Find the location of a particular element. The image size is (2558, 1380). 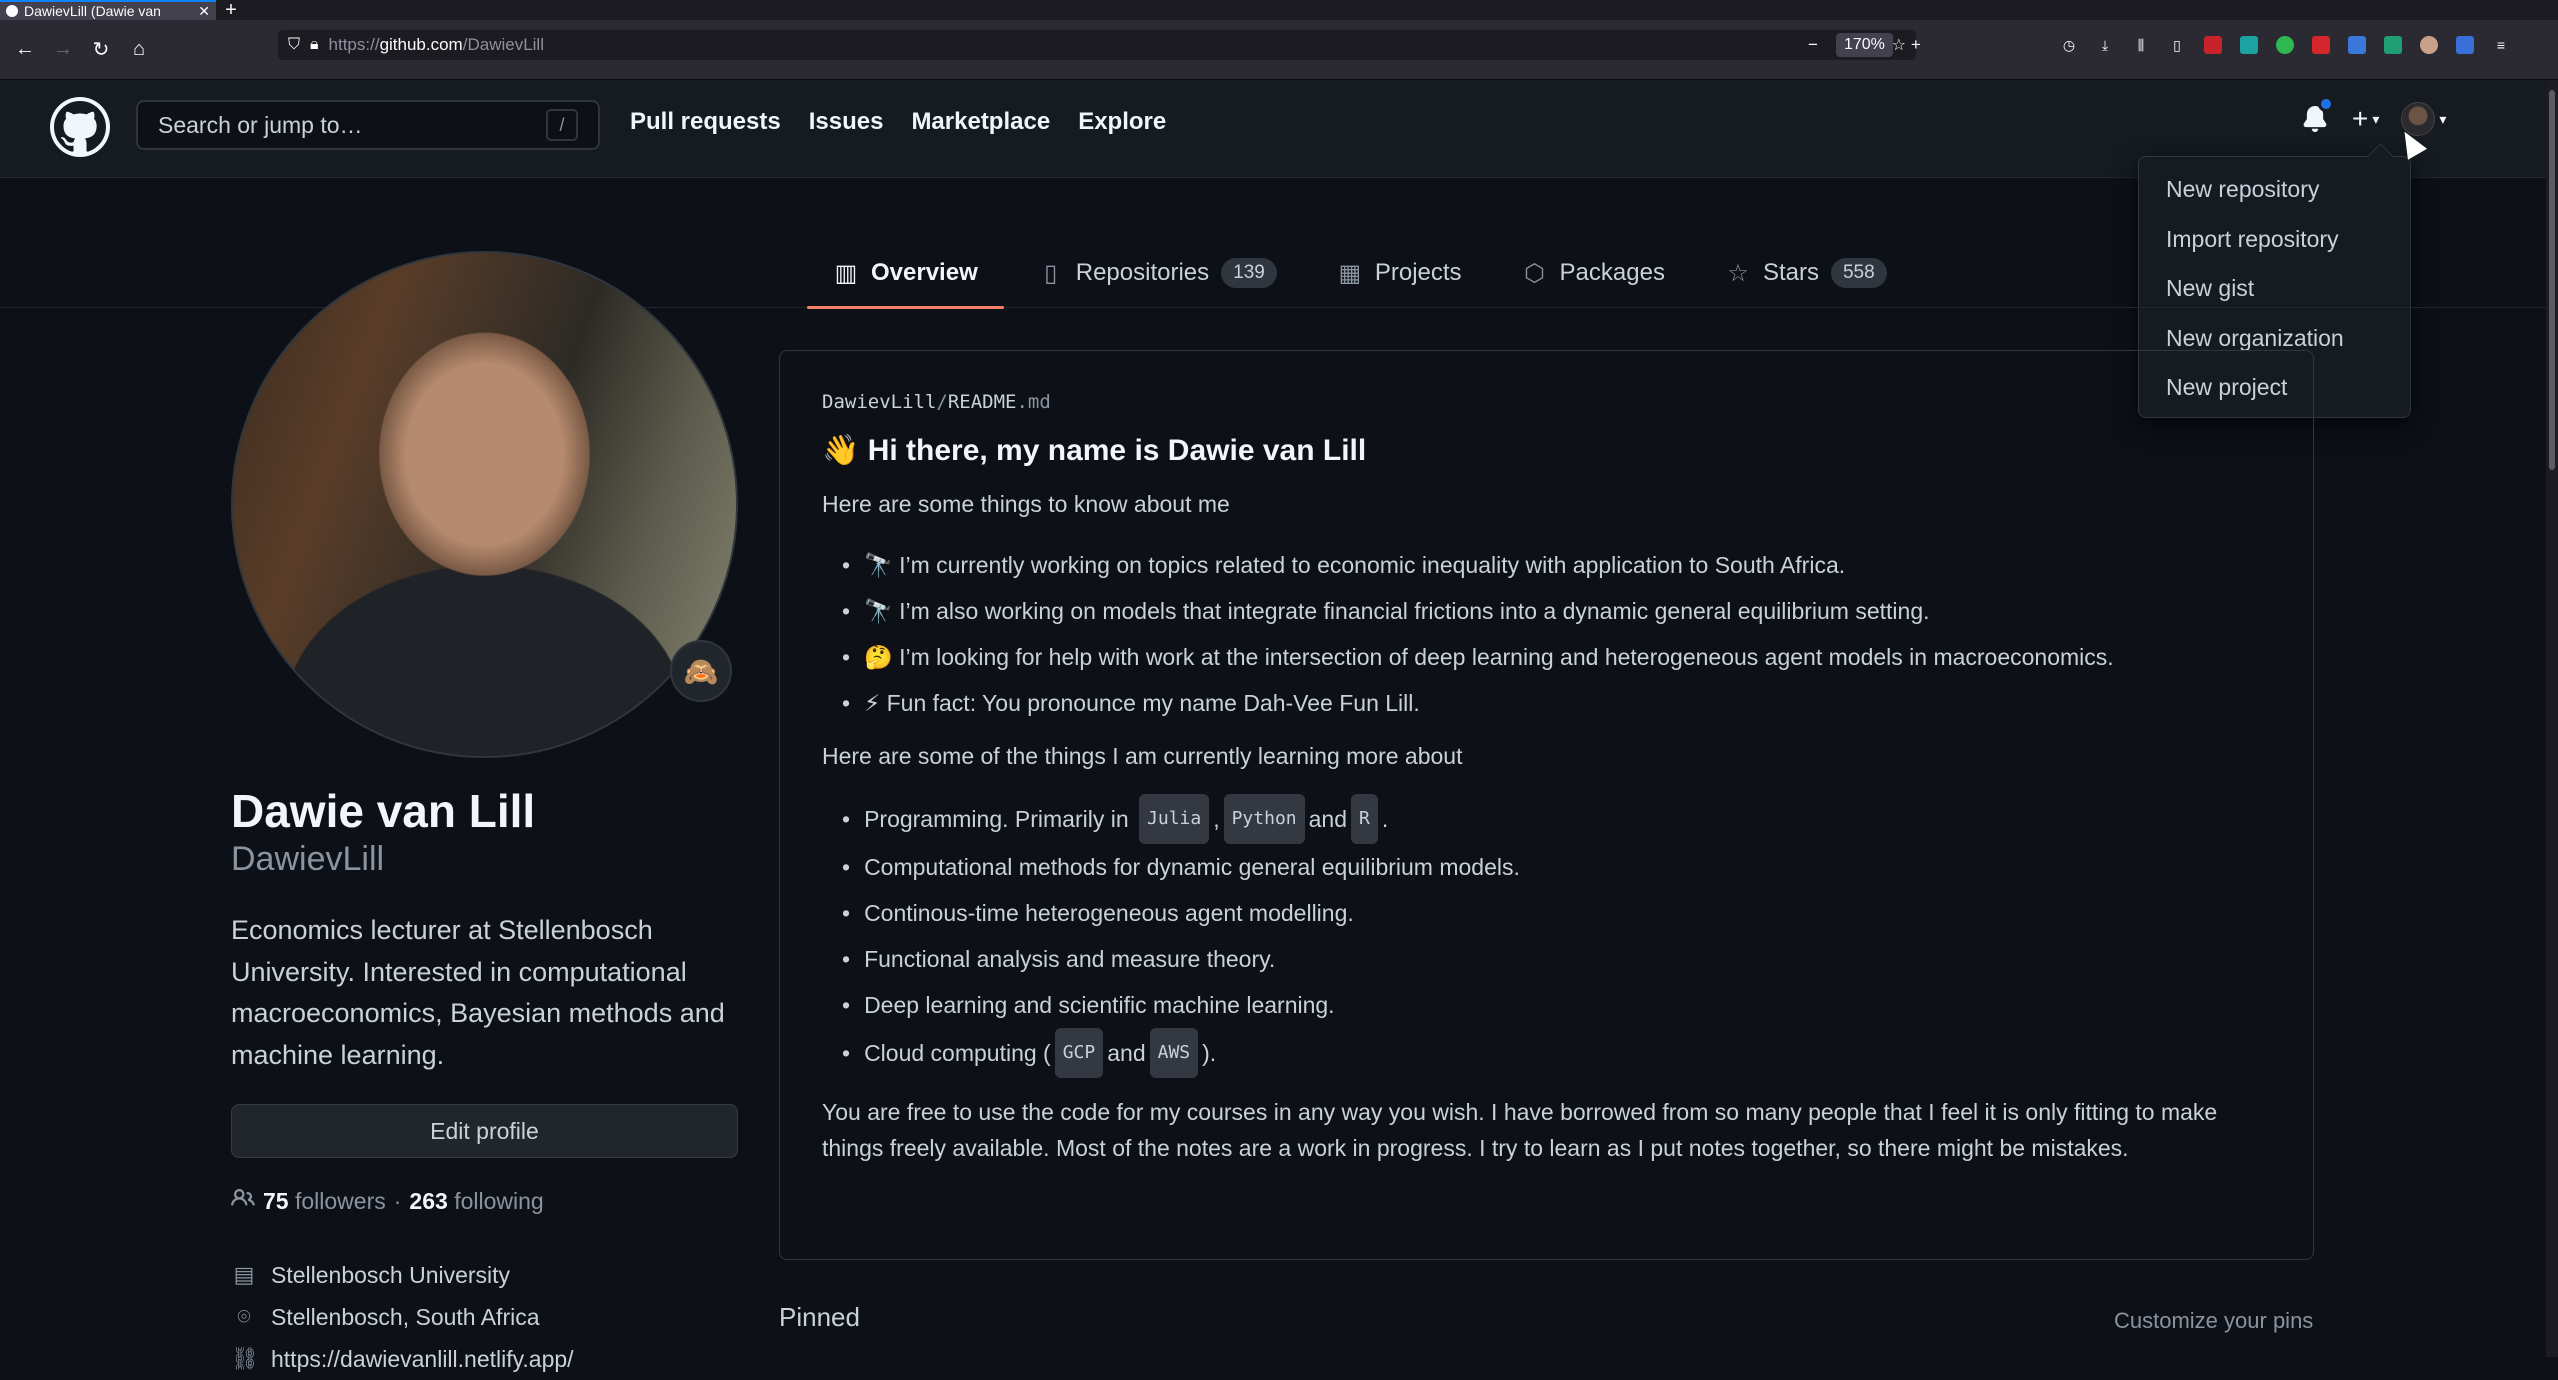

status-emoji: 🙈 is located at coordinates (701, 671).